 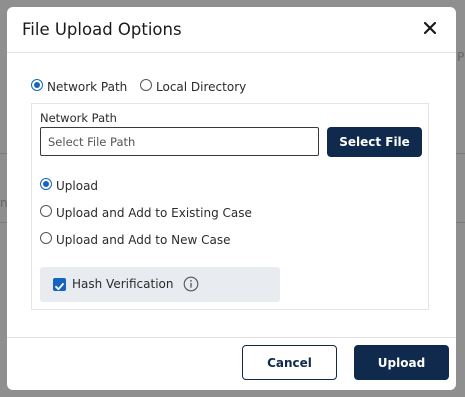 What do you see at coordinates (374, 142) in the screenshot?
I see `select-file-button: Select File` at bounding box center [374, 142].